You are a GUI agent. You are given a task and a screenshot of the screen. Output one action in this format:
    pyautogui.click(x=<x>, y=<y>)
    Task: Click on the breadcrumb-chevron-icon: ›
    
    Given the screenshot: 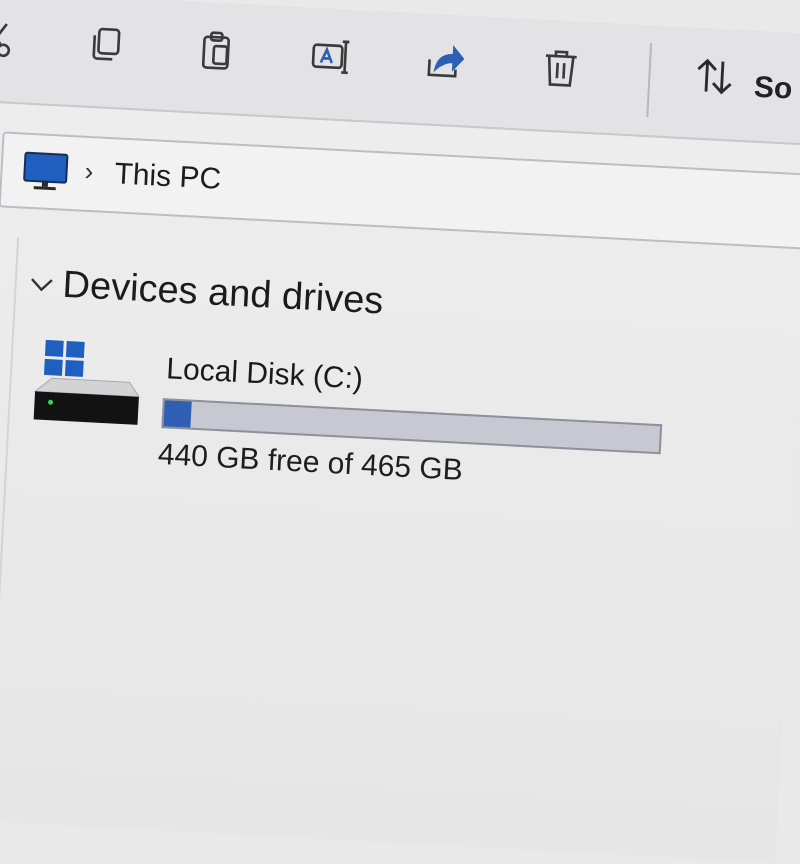 What is the action you would take?
    pyautogui.click(x=89, y=171)
    